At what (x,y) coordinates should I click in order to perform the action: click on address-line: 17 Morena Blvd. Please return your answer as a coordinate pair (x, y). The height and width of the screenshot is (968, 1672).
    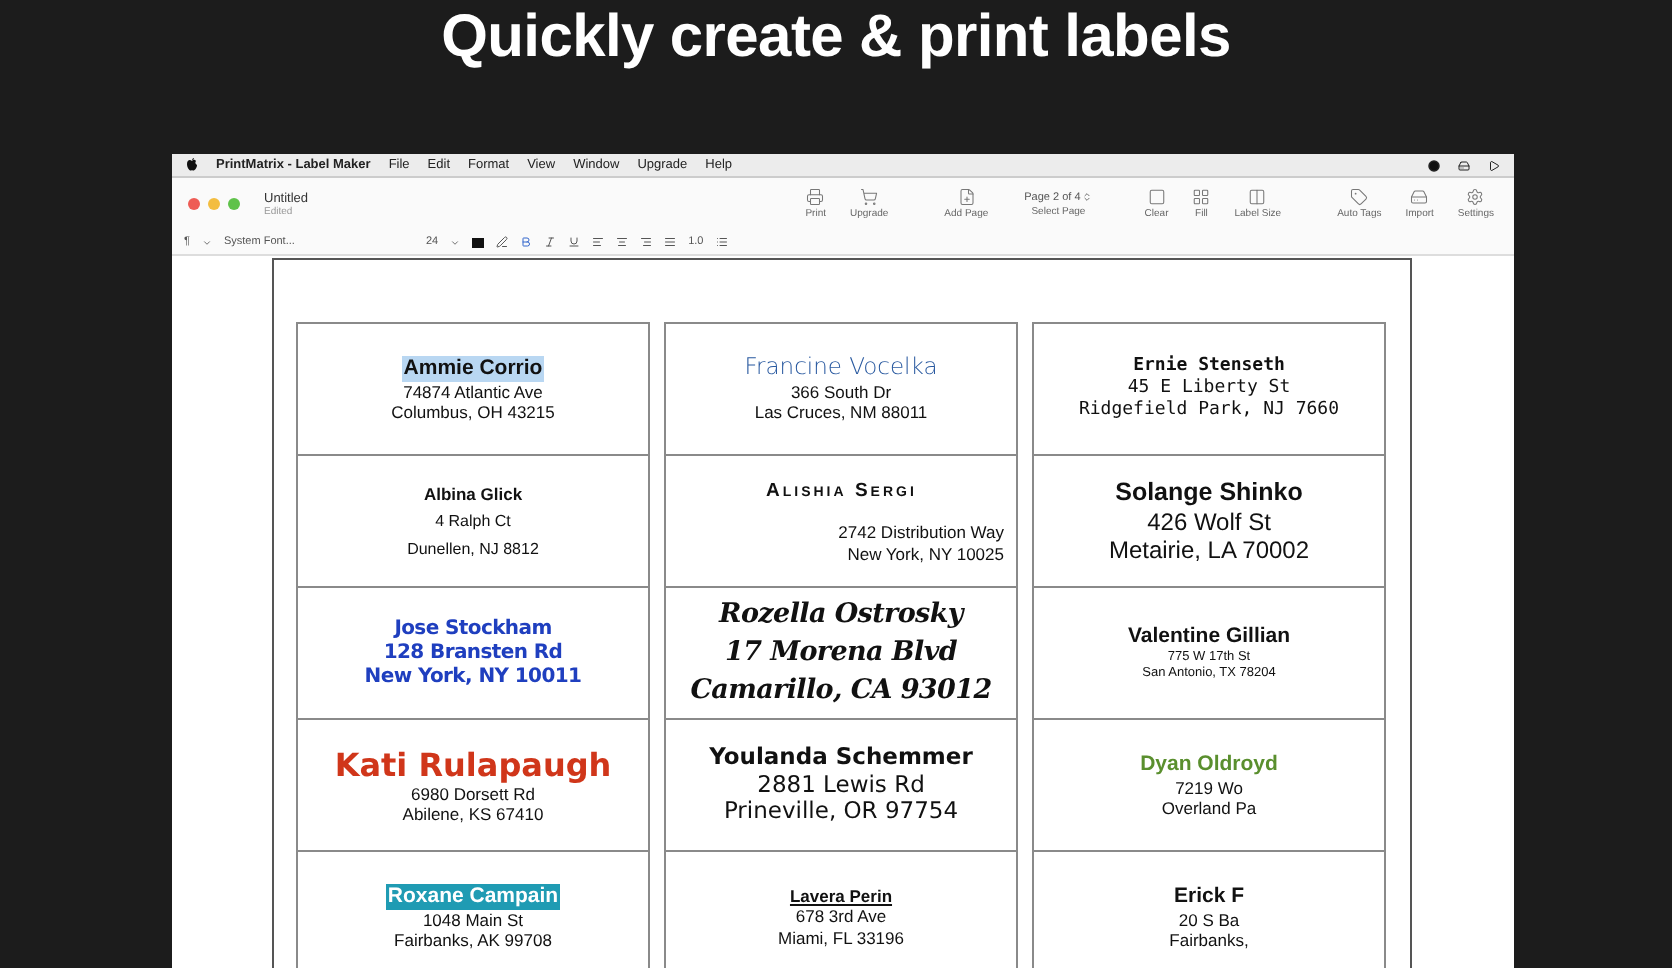
    Looking at the image, I should click on (841, 653).